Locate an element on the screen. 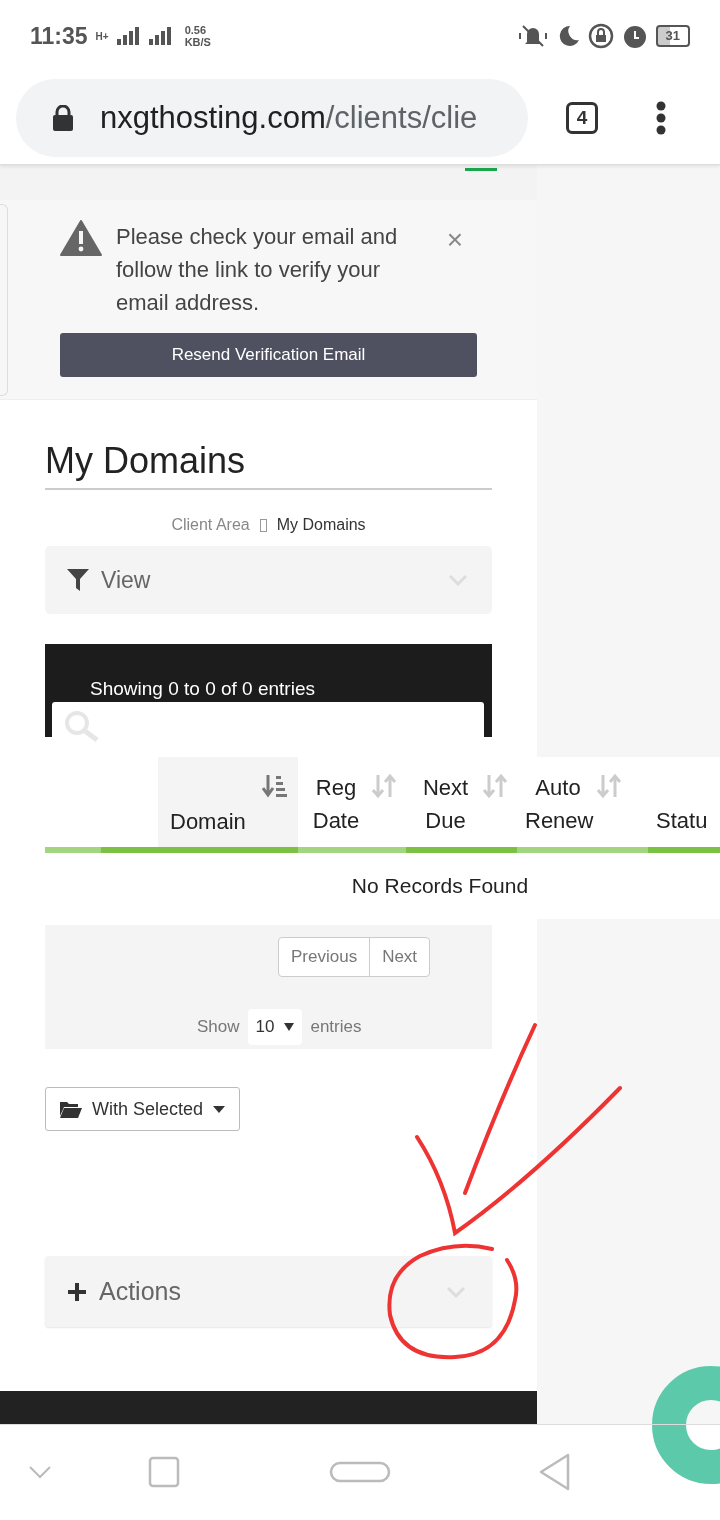 The width and height of the screenshot is (720, 1520). data-speed-unit: KB/S is located at coordinates (197, 42).